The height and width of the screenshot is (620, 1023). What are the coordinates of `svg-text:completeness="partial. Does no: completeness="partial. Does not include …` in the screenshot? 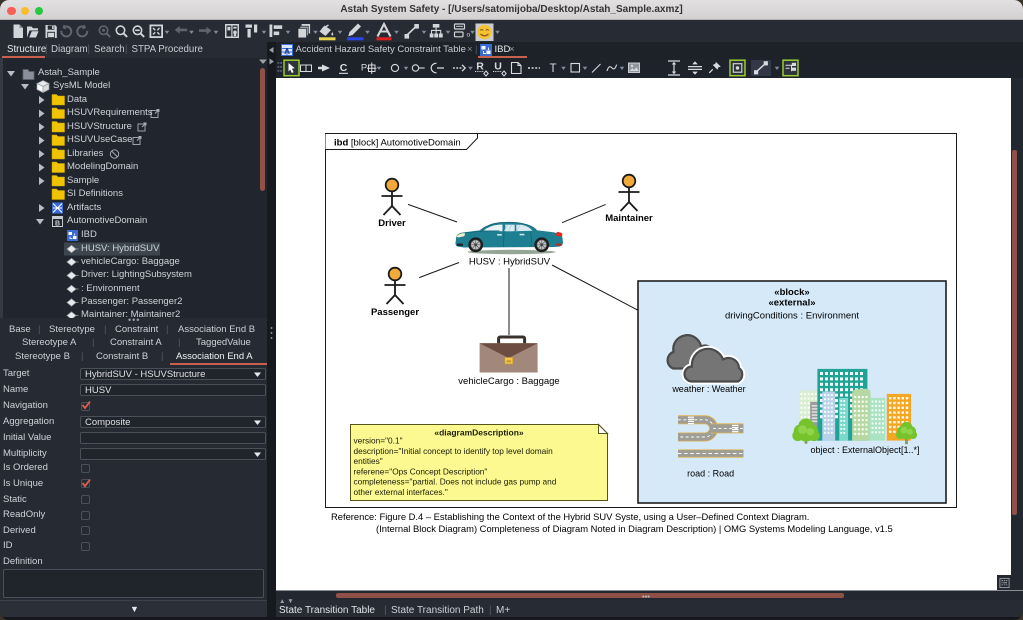 It's located at (455, 482).